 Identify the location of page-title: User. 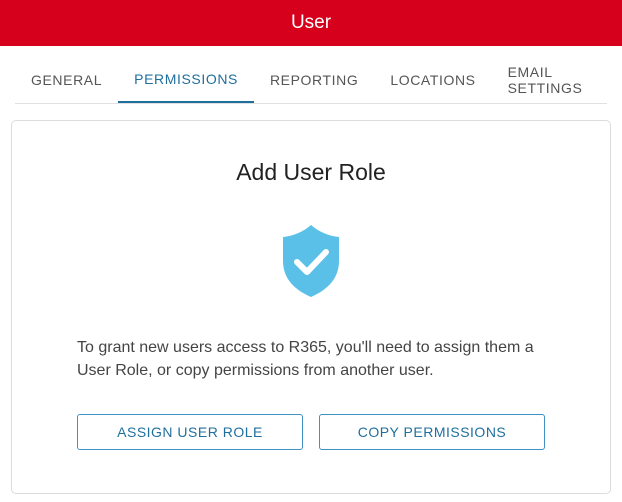
(311, 22).